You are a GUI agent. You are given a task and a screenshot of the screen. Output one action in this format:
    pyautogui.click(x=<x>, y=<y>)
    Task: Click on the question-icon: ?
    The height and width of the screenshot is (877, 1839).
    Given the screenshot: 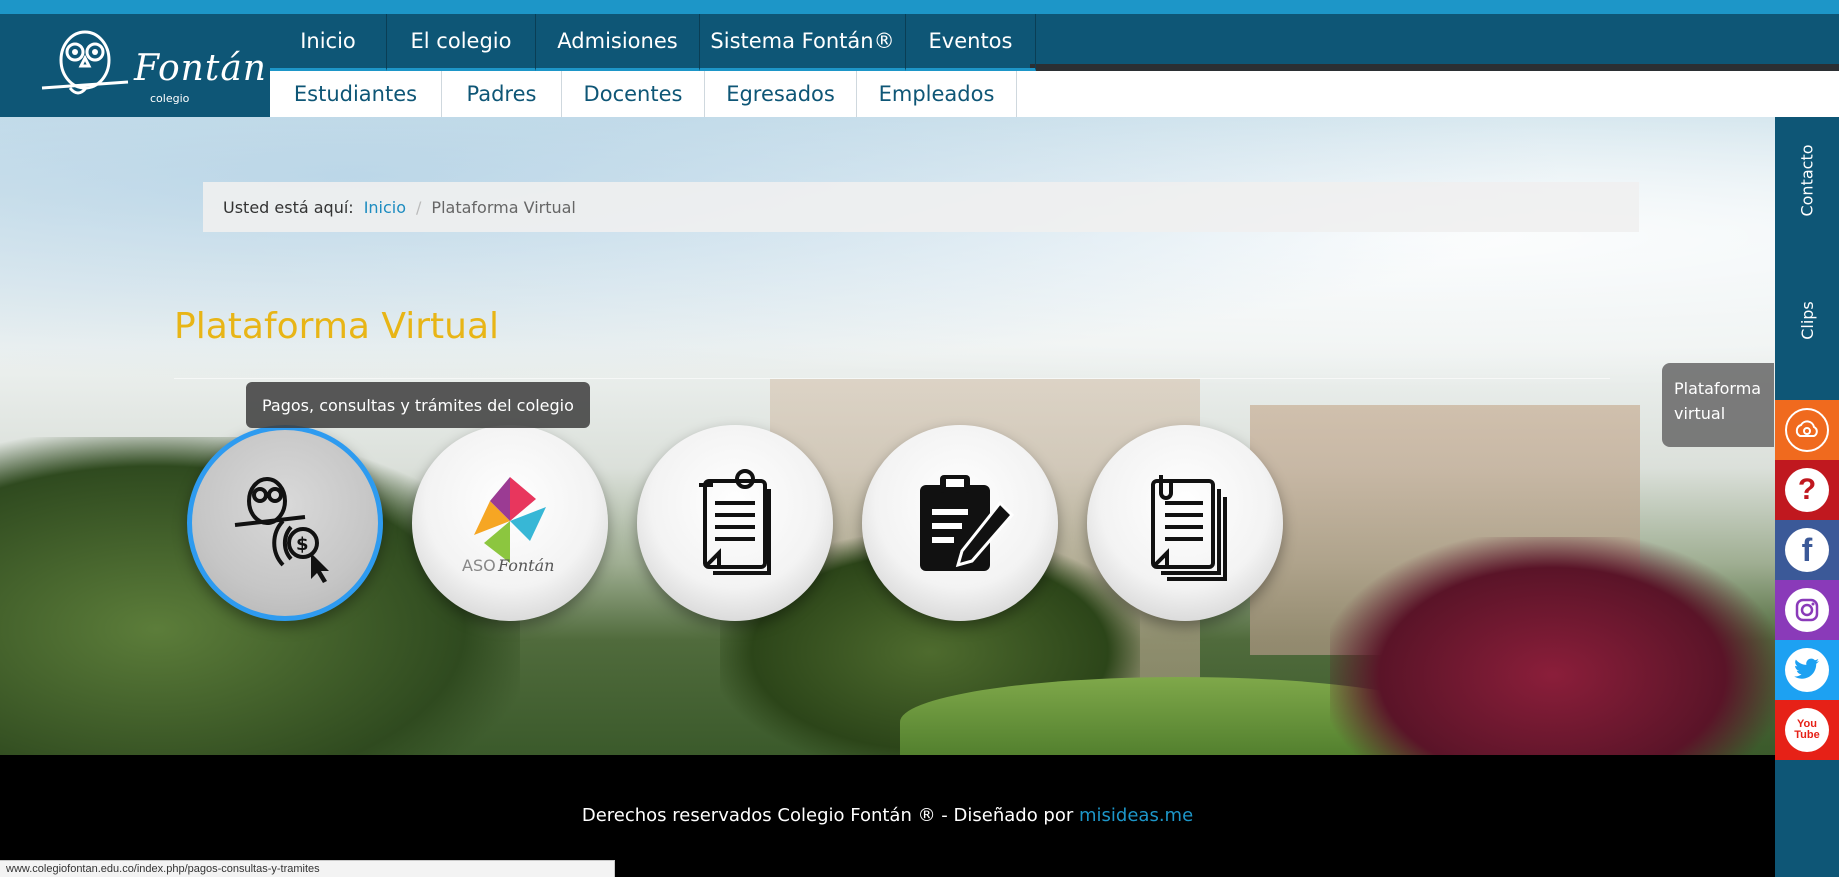 What is the action you would take?
    pyautogui.click(x=1807, y=490)
    